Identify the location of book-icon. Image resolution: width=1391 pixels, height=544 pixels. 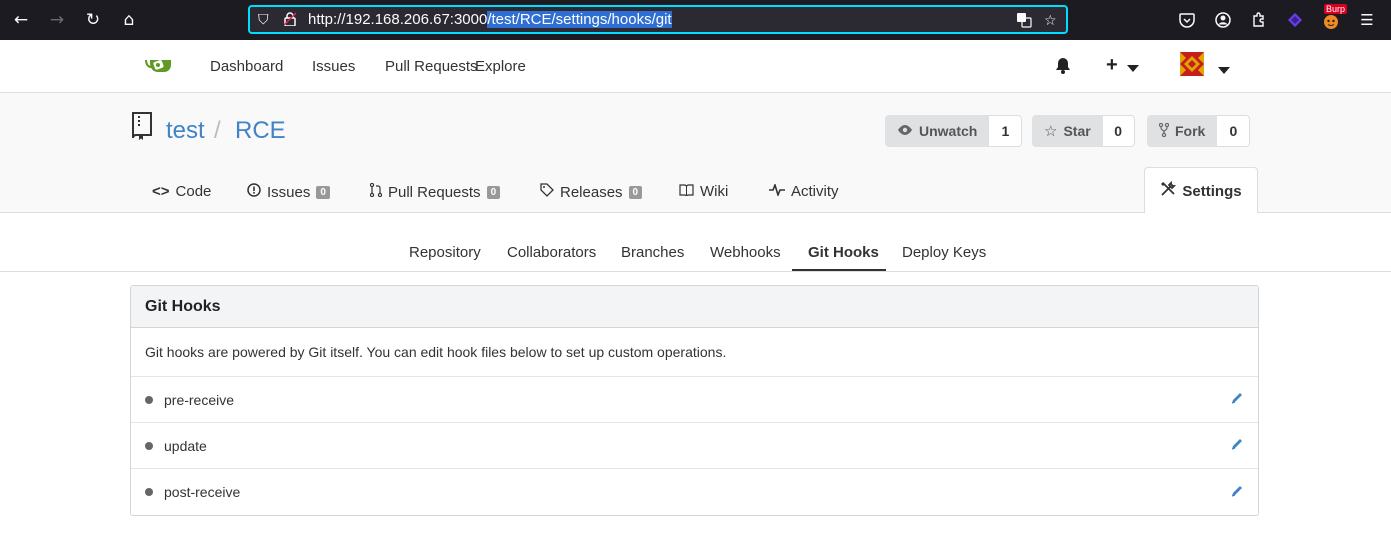
(686, 191).